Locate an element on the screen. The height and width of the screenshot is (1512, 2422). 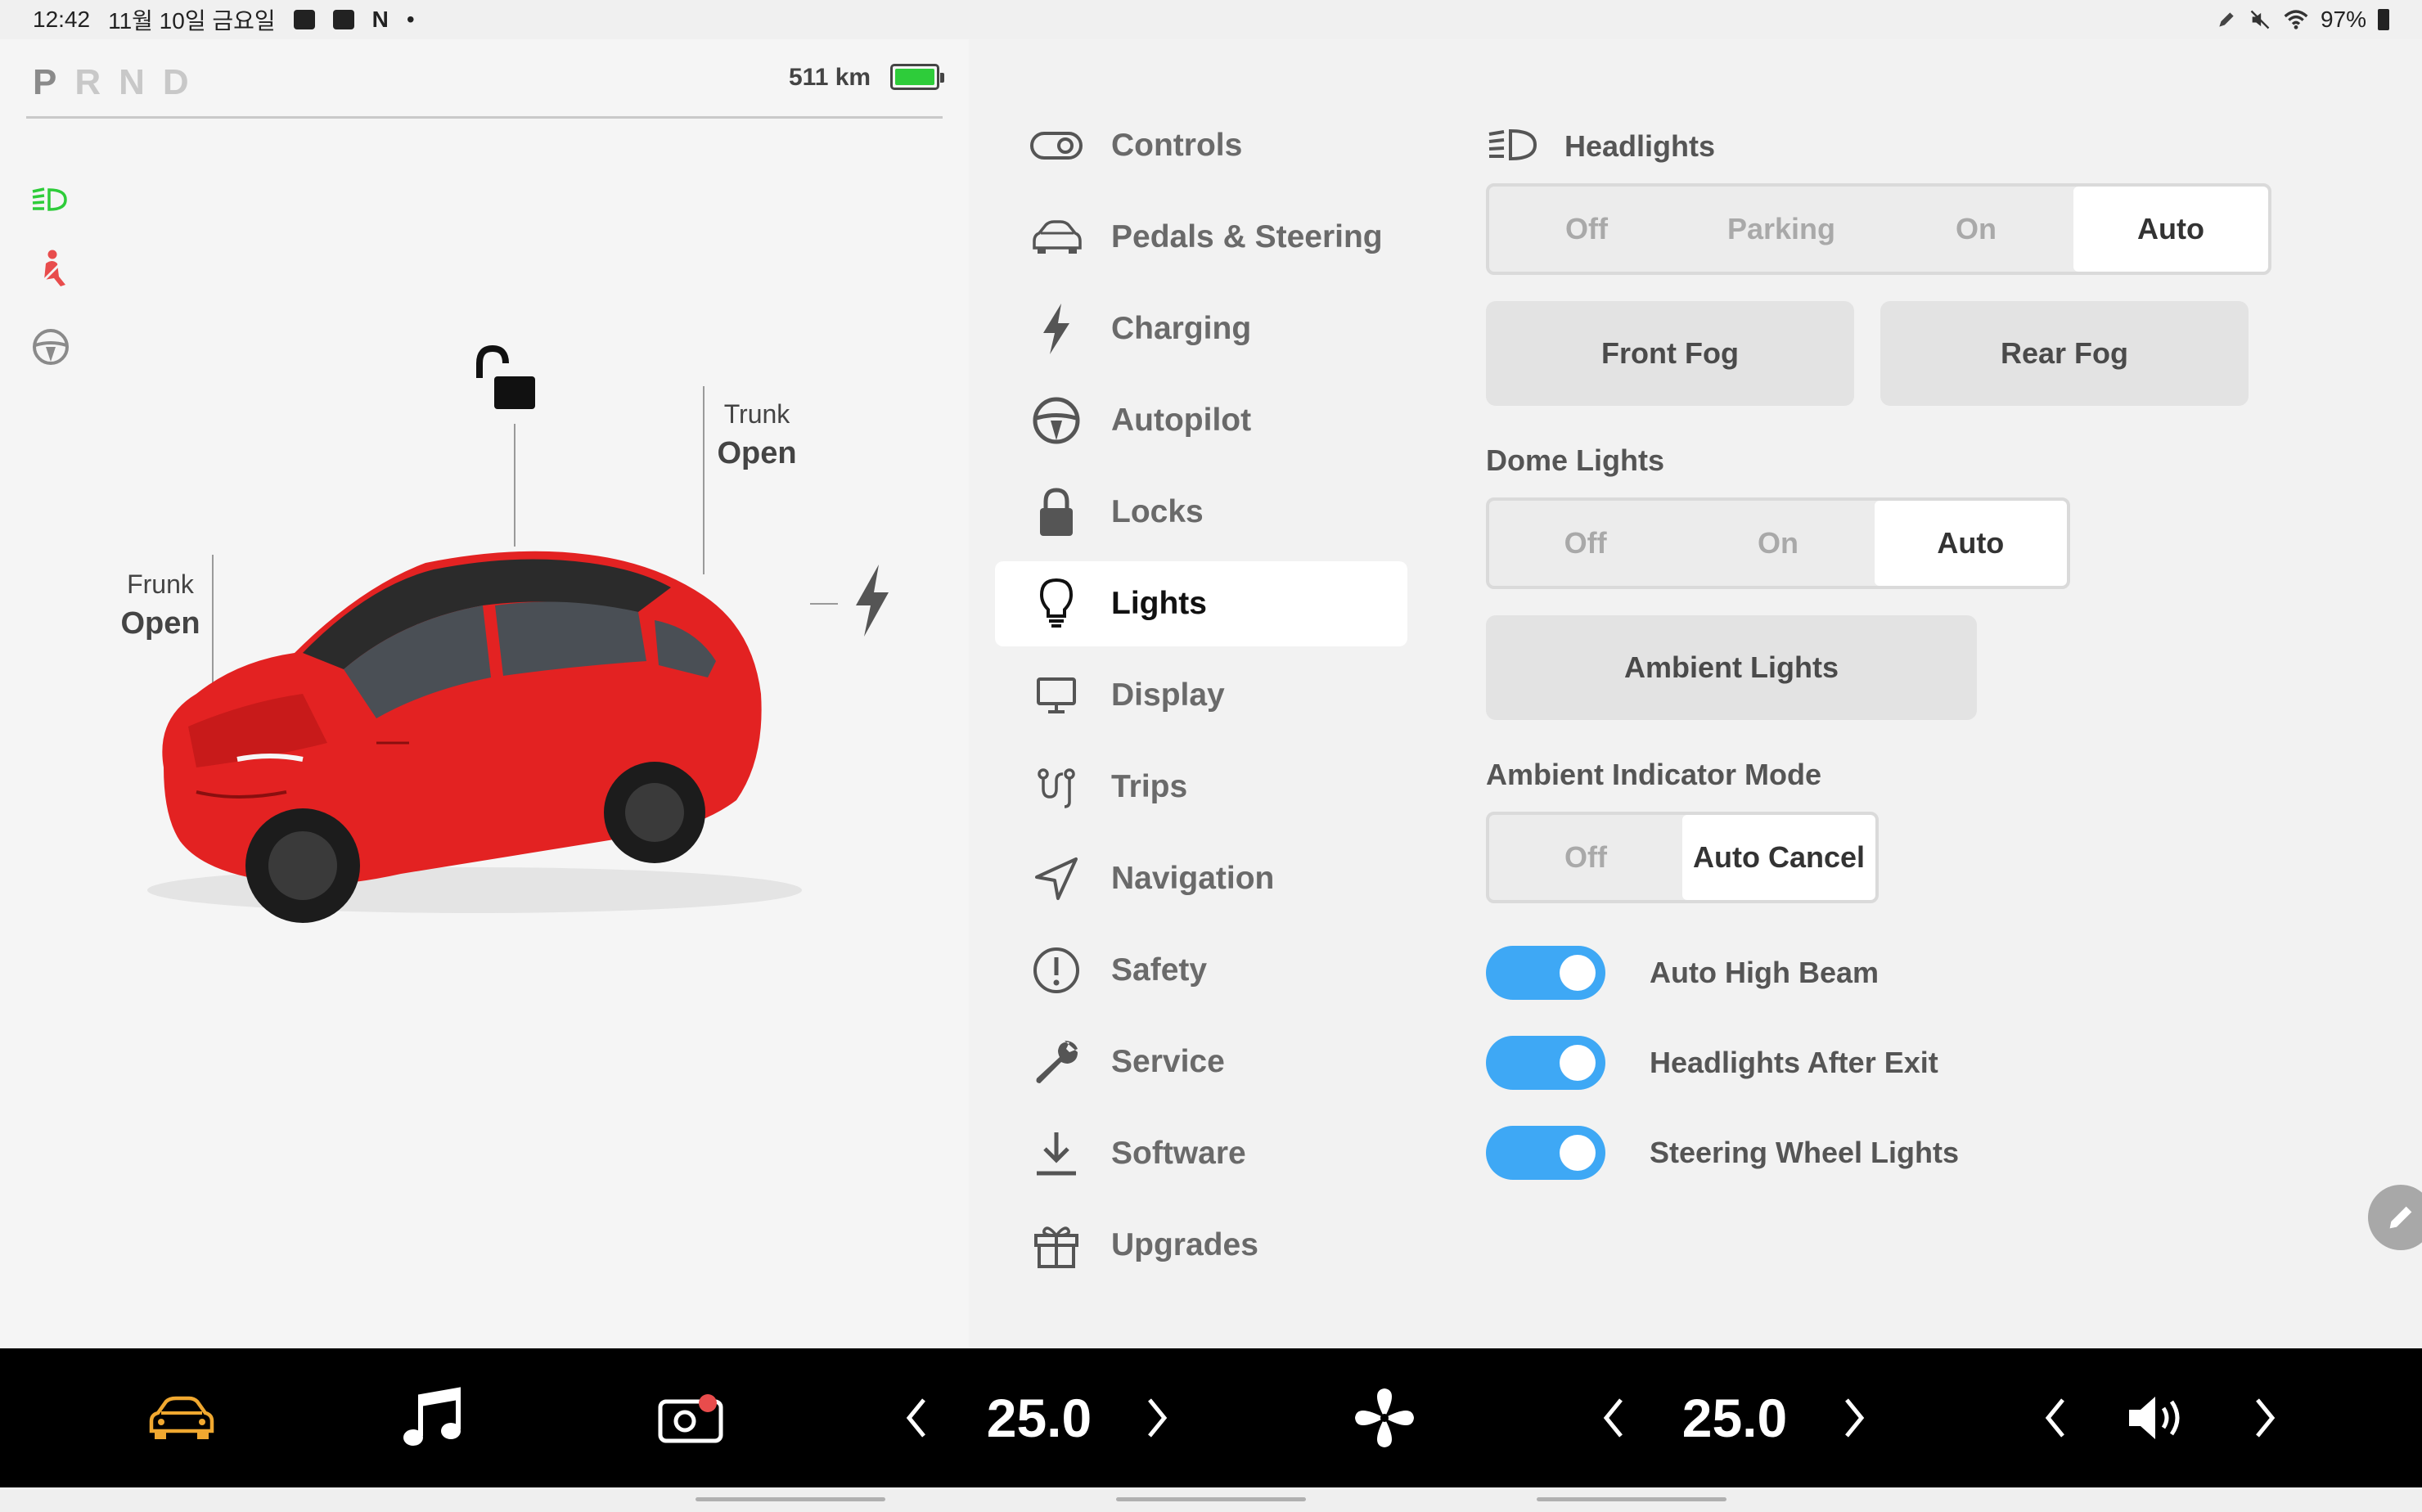
dome-lights-label: Dome Lights is located at coordinates (1575, 460).